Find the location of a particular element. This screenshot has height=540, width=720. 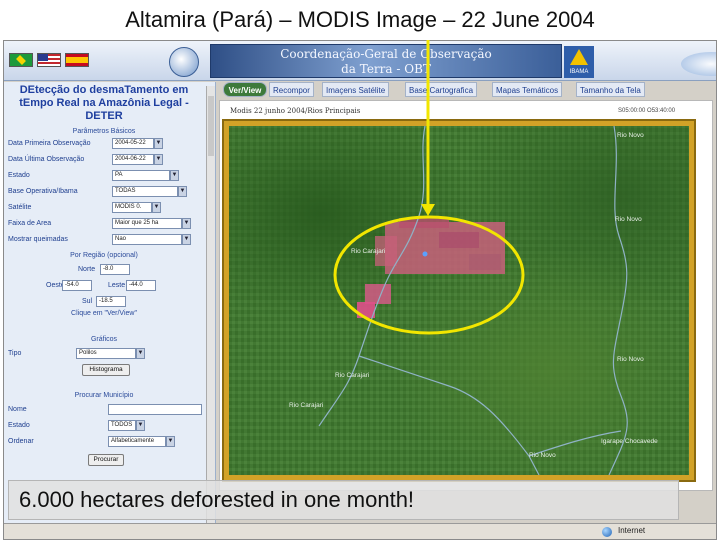

last-observation-label: Data Última Observação is located at coordinates (46, 159).